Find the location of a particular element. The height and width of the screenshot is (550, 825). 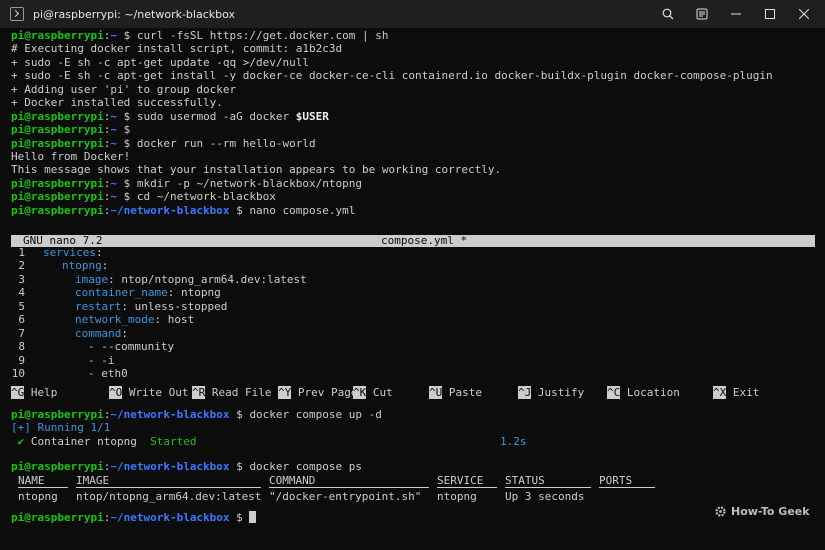

yaml-key: ntopng is located at coordinates (82, 266).